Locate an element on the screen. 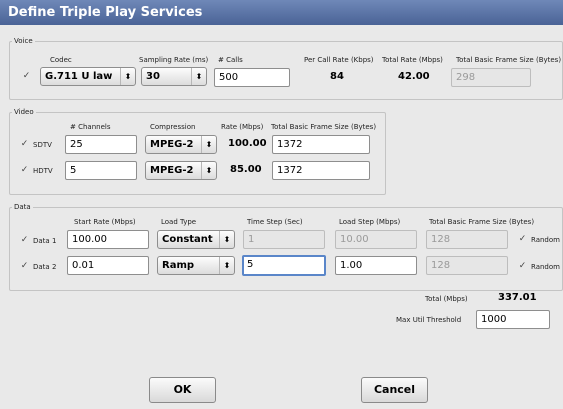 This screenshot has width=563, height=409. codec-header: Codec is located at coordinates (61, 60).